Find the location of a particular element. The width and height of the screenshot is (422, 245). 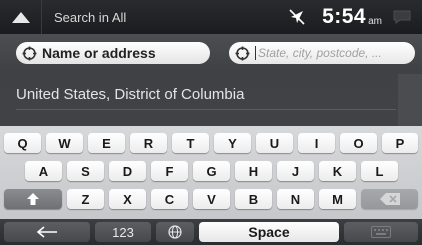

left-arrow-icon is located at coordinates (46, 232).